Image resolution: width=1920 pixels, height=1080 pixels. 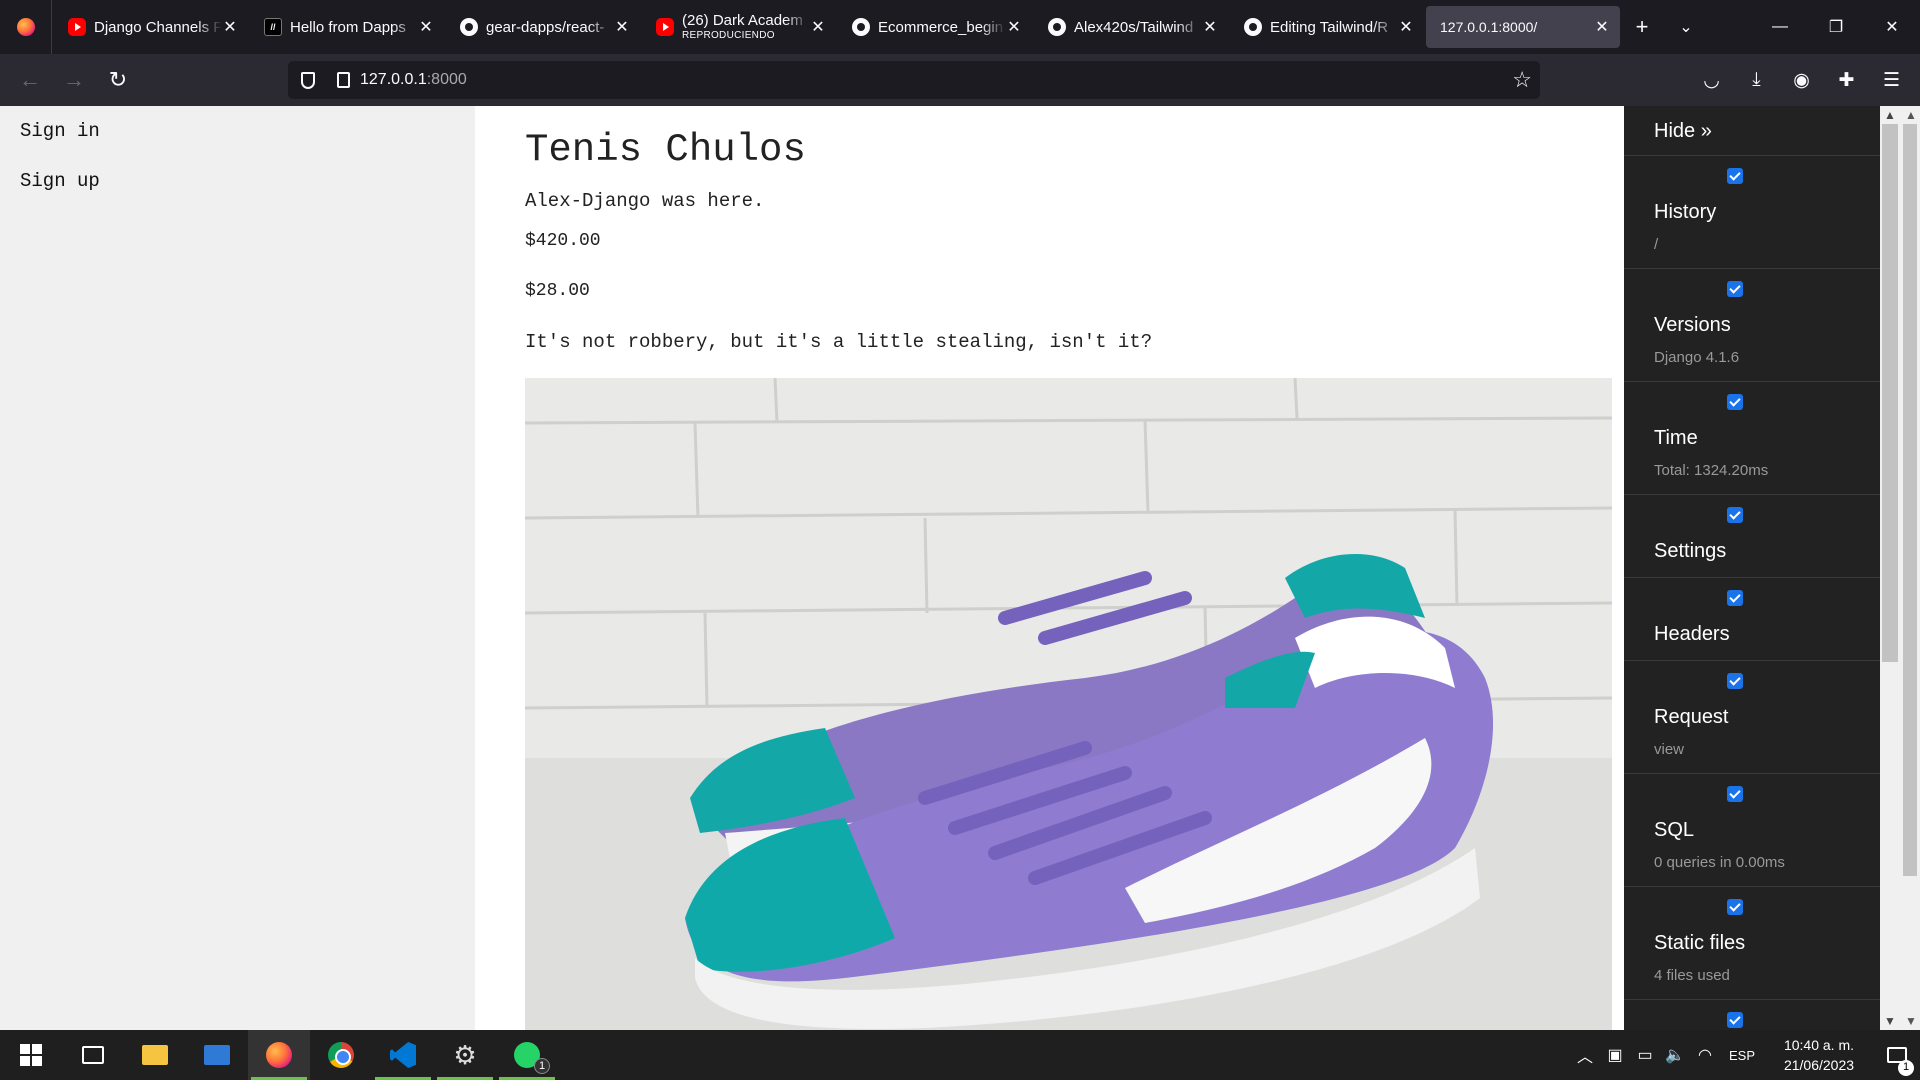 What do you see at coordinates (542, 1066) in the screenshot?
I see `whatsapp-badge: 1` at bounding box center [542, 1066].